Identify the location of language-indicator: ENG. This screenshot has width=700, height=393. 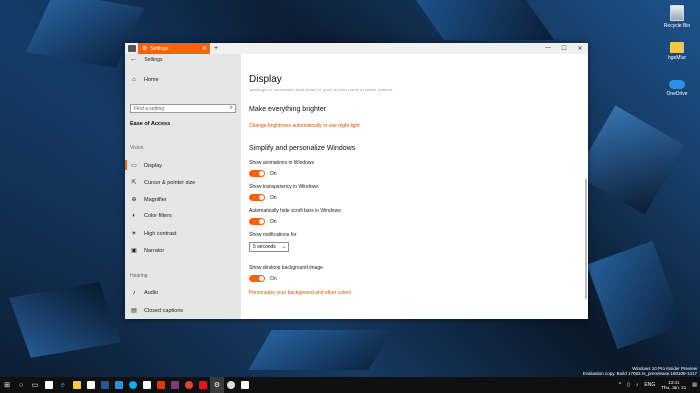
(649, 385).